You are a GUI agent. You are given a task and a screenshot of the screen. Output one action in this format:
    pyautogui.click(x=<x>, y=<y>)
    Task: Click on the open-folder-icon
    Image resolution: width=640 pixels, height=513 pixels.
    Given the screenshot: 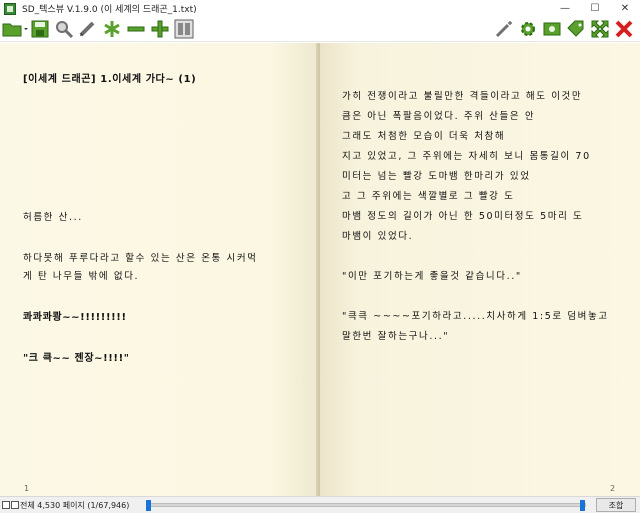 What is the action you would take?
    pyautogui.click(x=15, y=29)
    